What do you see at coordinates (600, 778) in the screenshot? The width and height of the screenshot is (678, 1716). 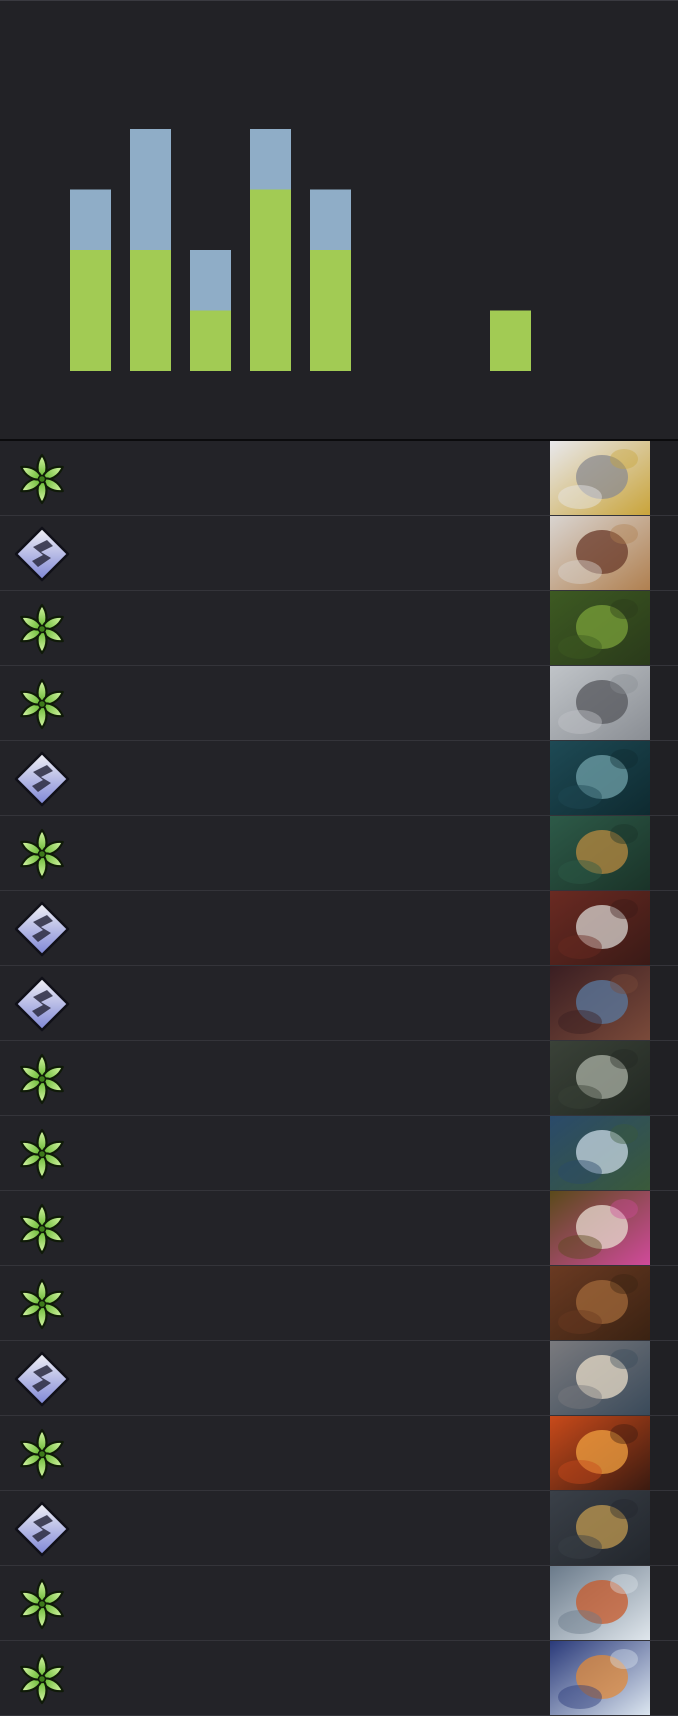 I see `gargoyle-art` at bounding box center [600, 778].